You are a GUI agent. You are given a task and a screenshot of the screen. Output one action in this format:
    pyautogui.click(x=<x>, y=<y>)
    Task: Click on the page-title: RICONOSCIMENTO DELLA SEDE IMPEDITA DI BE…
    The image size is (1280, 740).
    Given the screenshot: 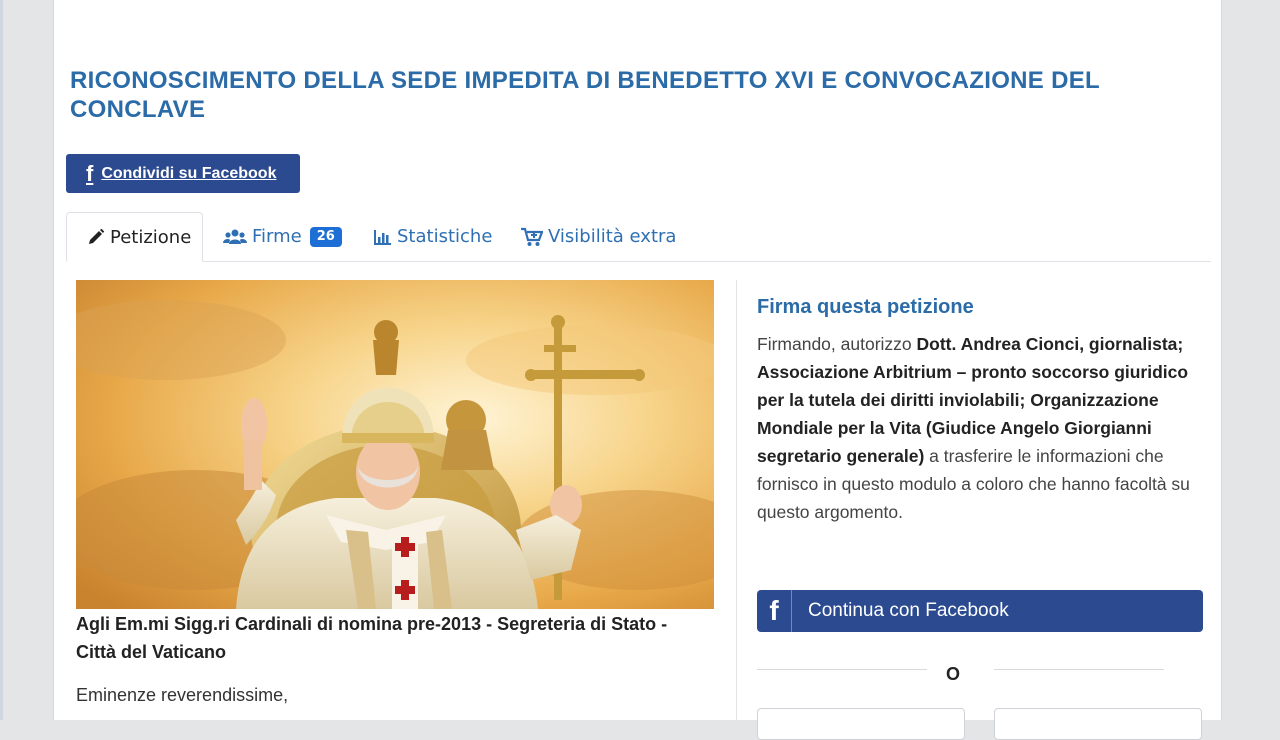 What is the action you would take?
    pyautogui.click(x=585, y=95)
    